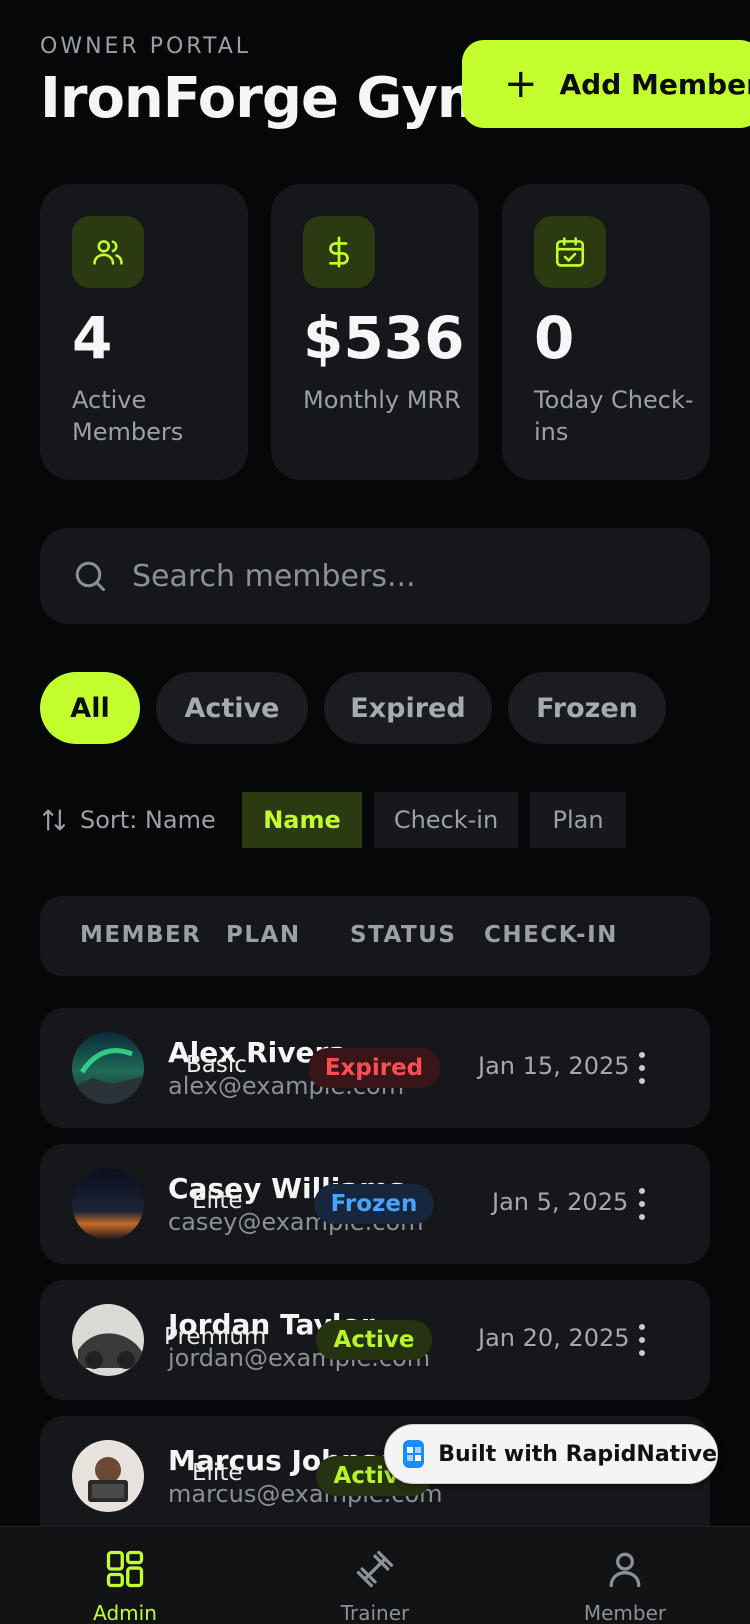 The width and height of the screenshot is (750, 1624). Describe the element at coordinates (551, 935) in the screenshot. I see `column-header-checkin: CHECK-IN` at that location.